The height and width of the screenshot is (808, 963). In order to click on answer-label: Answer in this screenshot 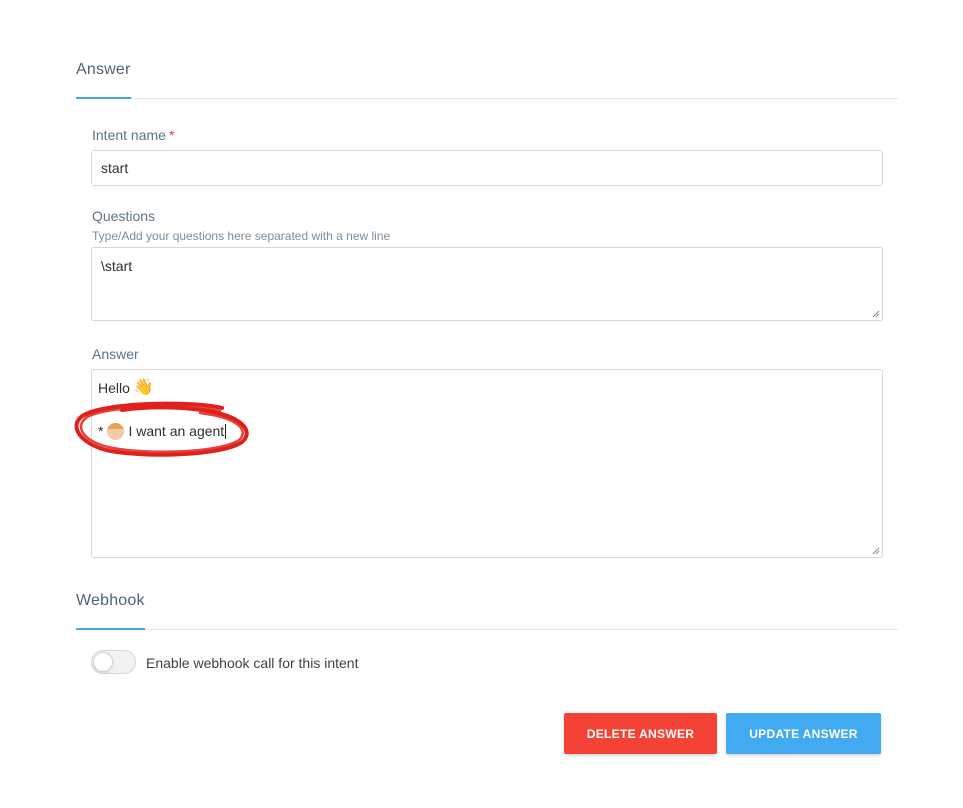, I will do `click(115, 354)`.